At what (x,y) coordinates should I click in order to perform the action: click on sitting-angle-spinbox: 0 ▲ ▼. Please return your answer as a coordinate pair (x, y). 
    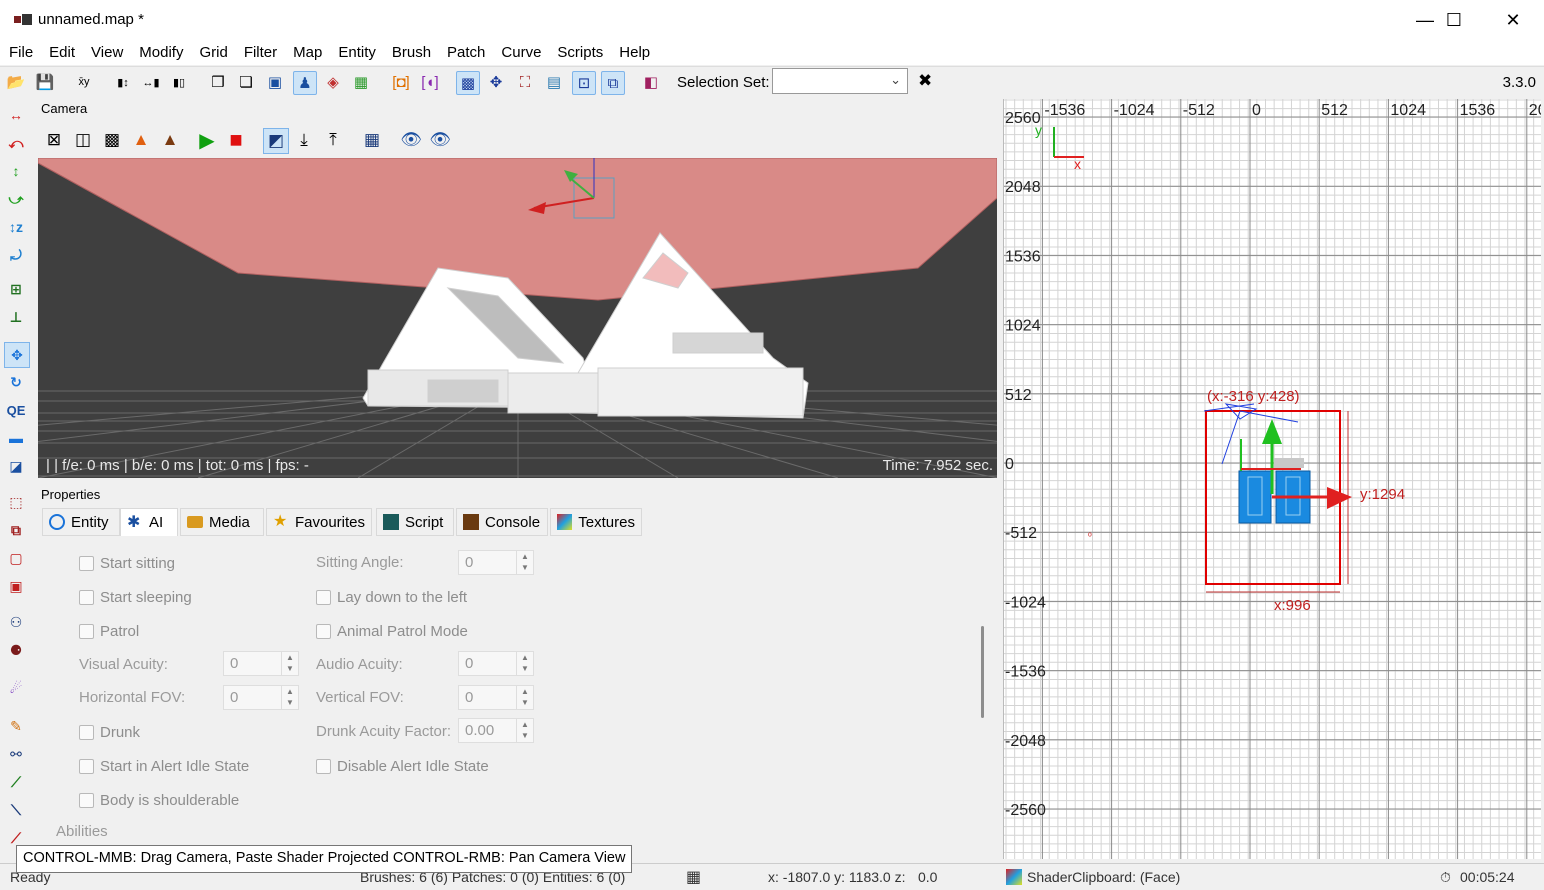
    Looking at the image, I should click on (496, 562).